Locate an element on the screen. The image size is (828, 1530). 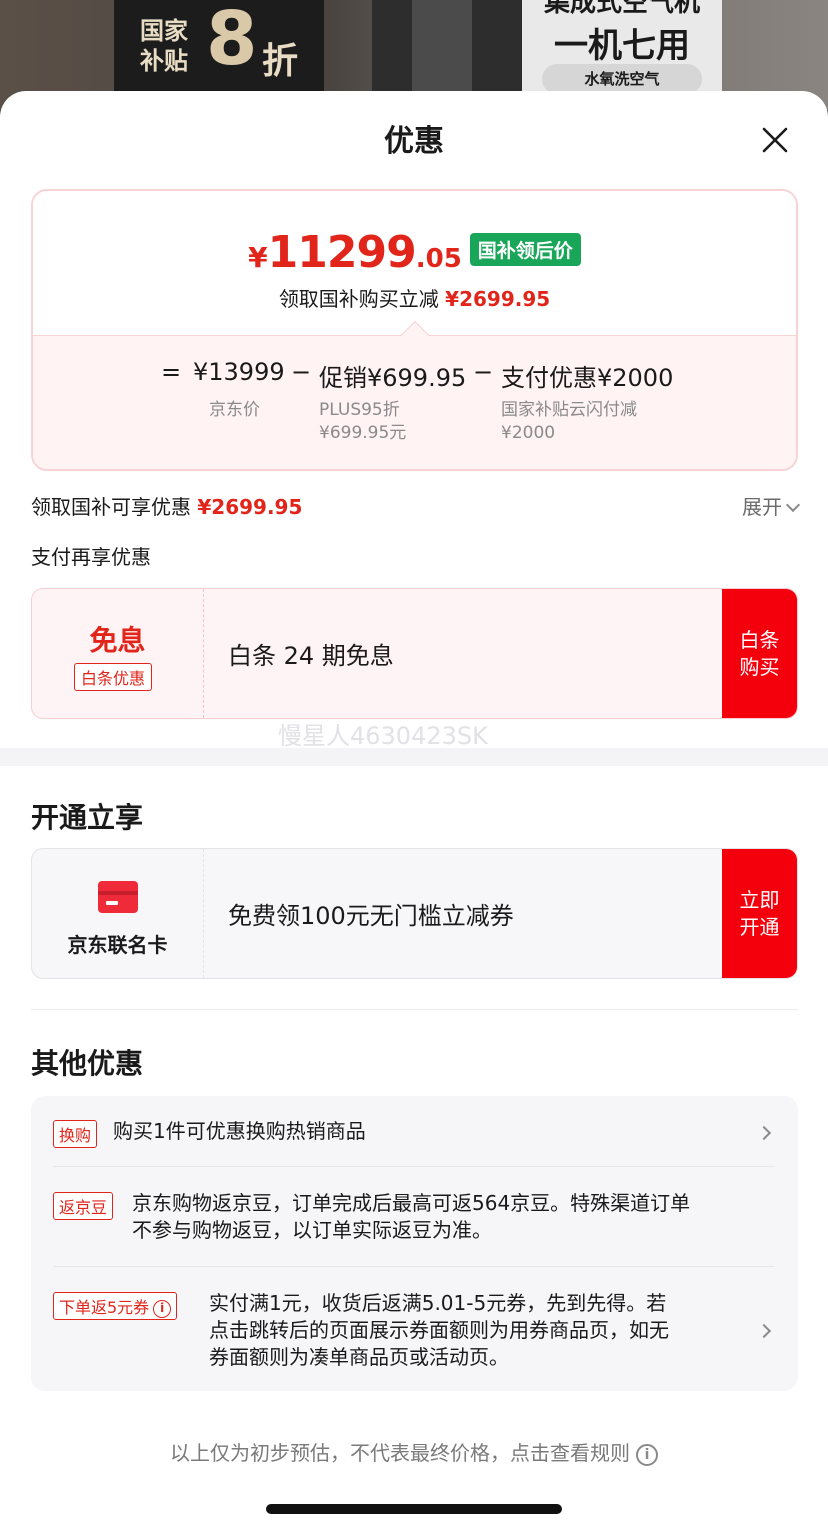
list-item-text-line1: 实付满1元，收货后返满5.01-5元券，先到先得。若 is located at coordinates (438, 1303).